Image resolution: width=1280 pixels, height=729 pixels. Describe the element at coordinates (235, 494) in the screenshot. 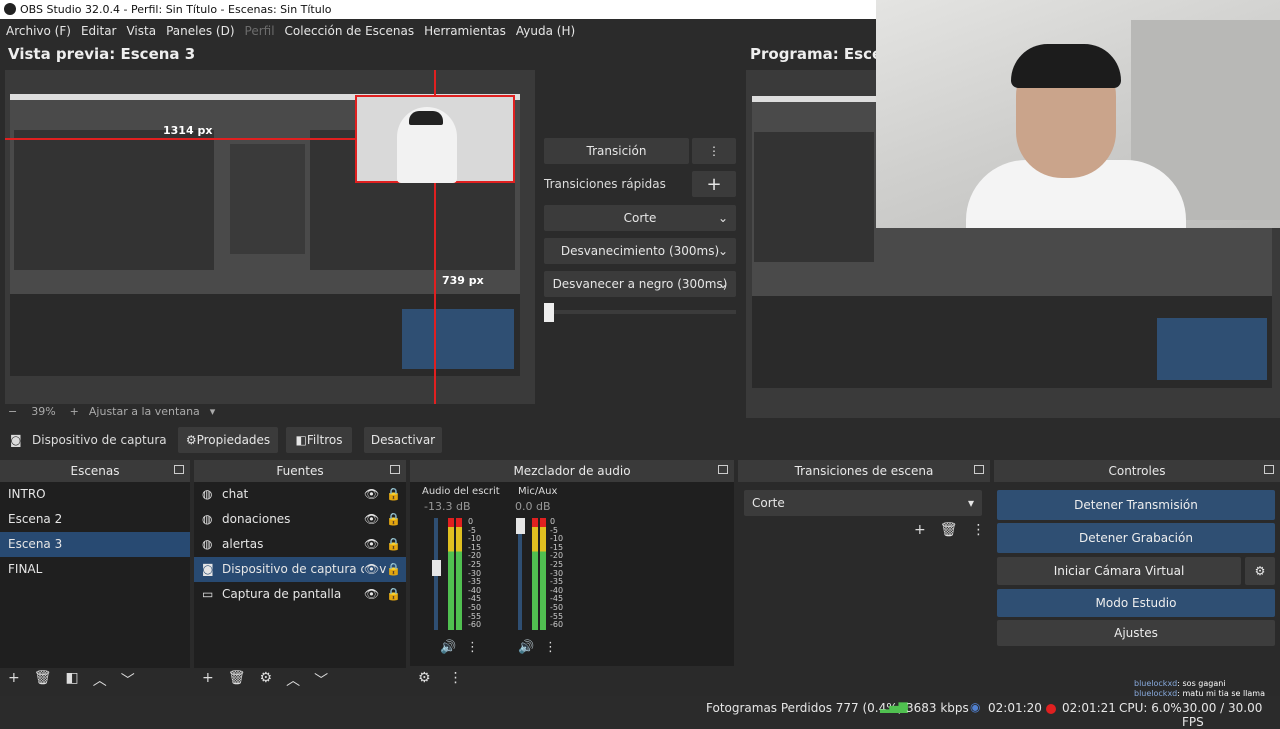

I see `source-label: chat` at that location.